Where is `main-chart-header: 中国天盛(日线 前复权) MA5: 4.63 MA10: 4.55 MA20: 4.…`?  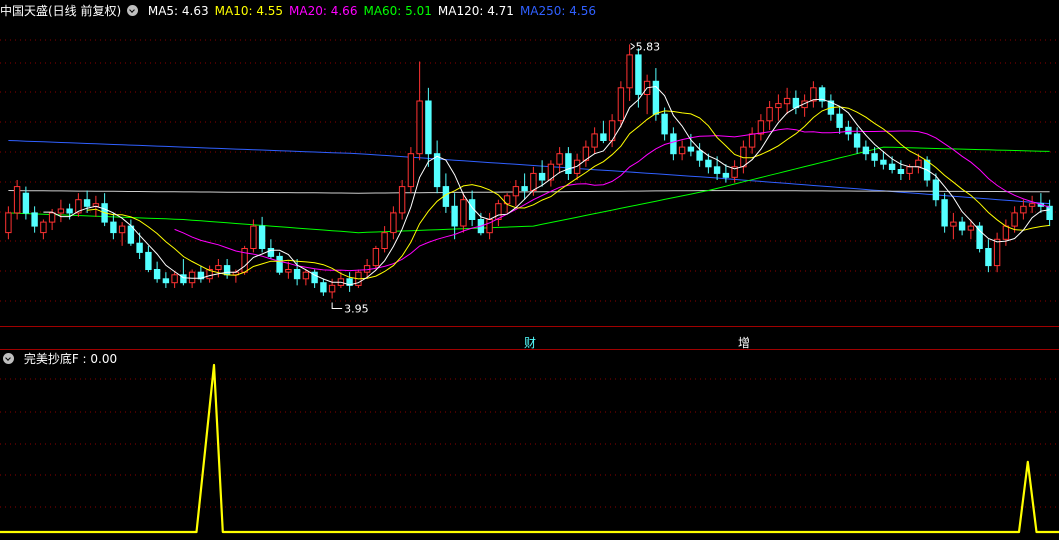 main-chart-header: 中国天盛(日线 前复权) MA5: 4.63 MA10: 4.55 MA20: 4.… is located at coordinates (304, 11).